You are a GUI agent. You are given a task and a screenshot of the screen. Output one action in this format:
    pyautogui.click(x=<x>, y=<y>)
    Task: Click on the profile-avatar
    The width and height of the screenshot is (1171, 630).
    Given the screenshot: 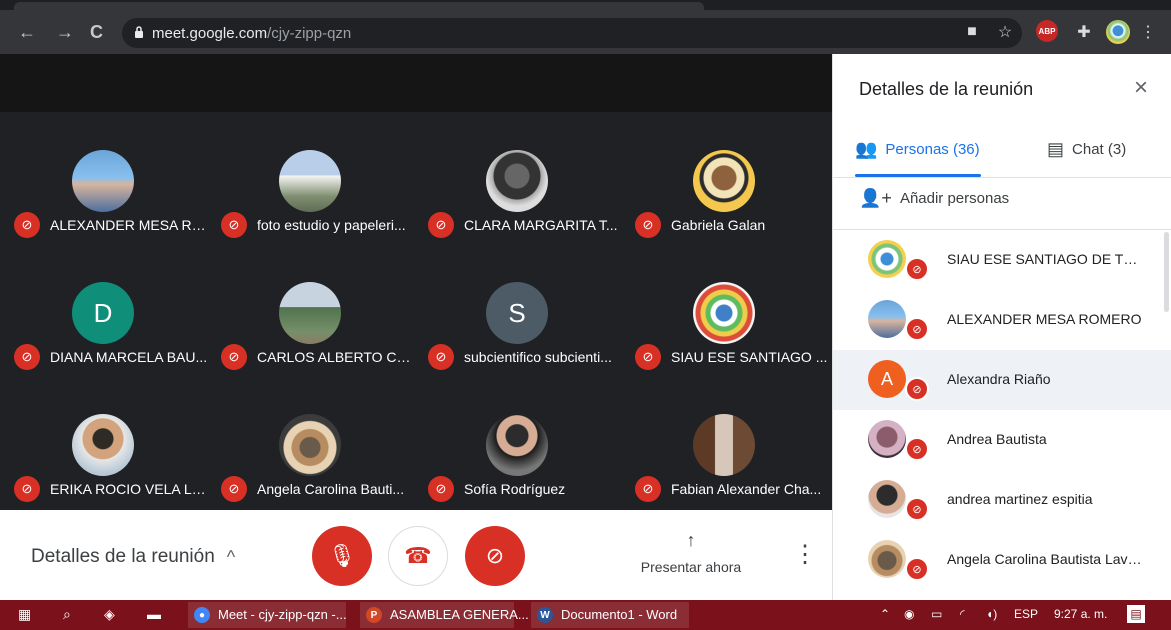 What is the action you would take?
    pyautogui.click(x=1118, y=32)
    